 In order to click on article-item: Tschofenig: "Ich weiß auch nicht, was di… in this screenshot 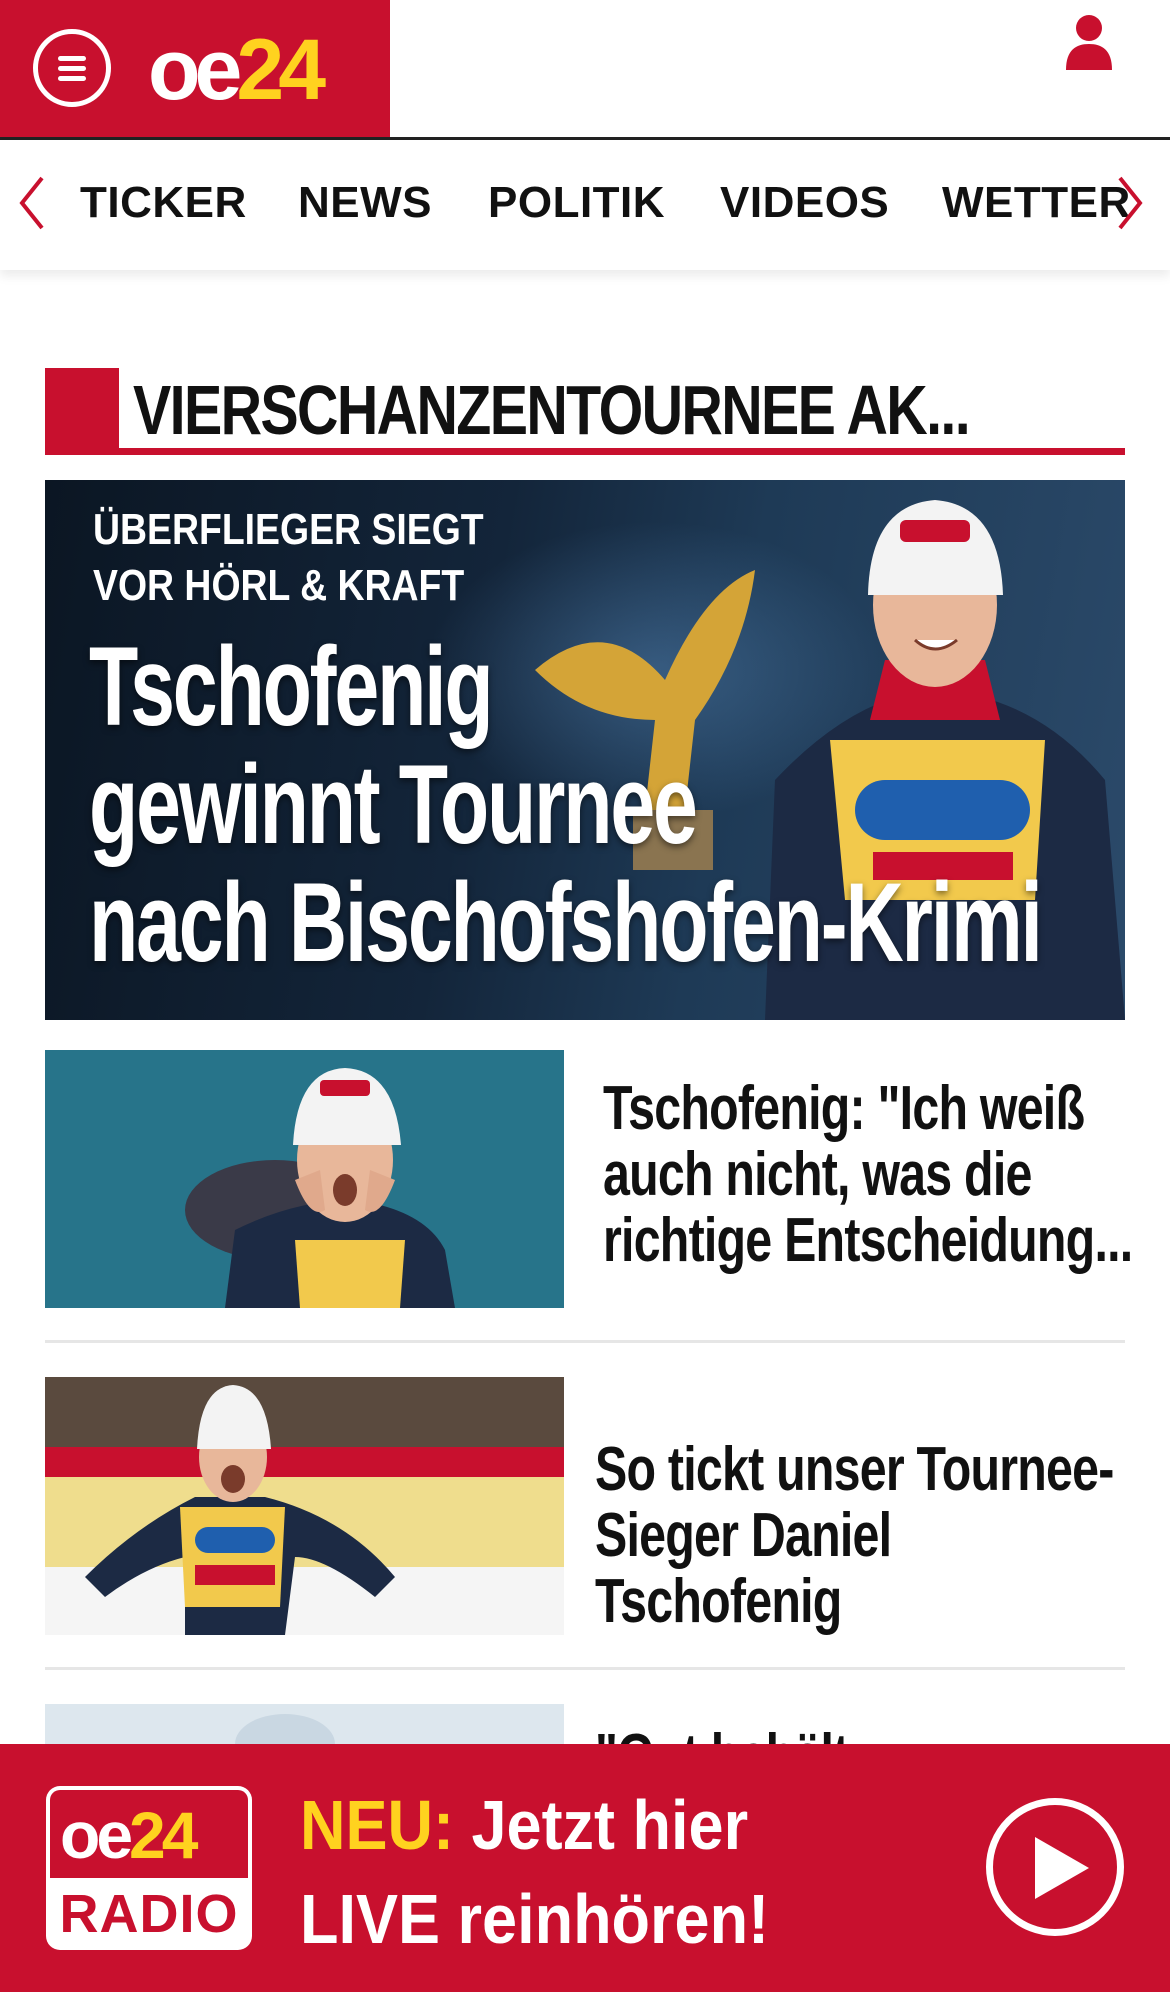, I will do `click(589, 1179)`.